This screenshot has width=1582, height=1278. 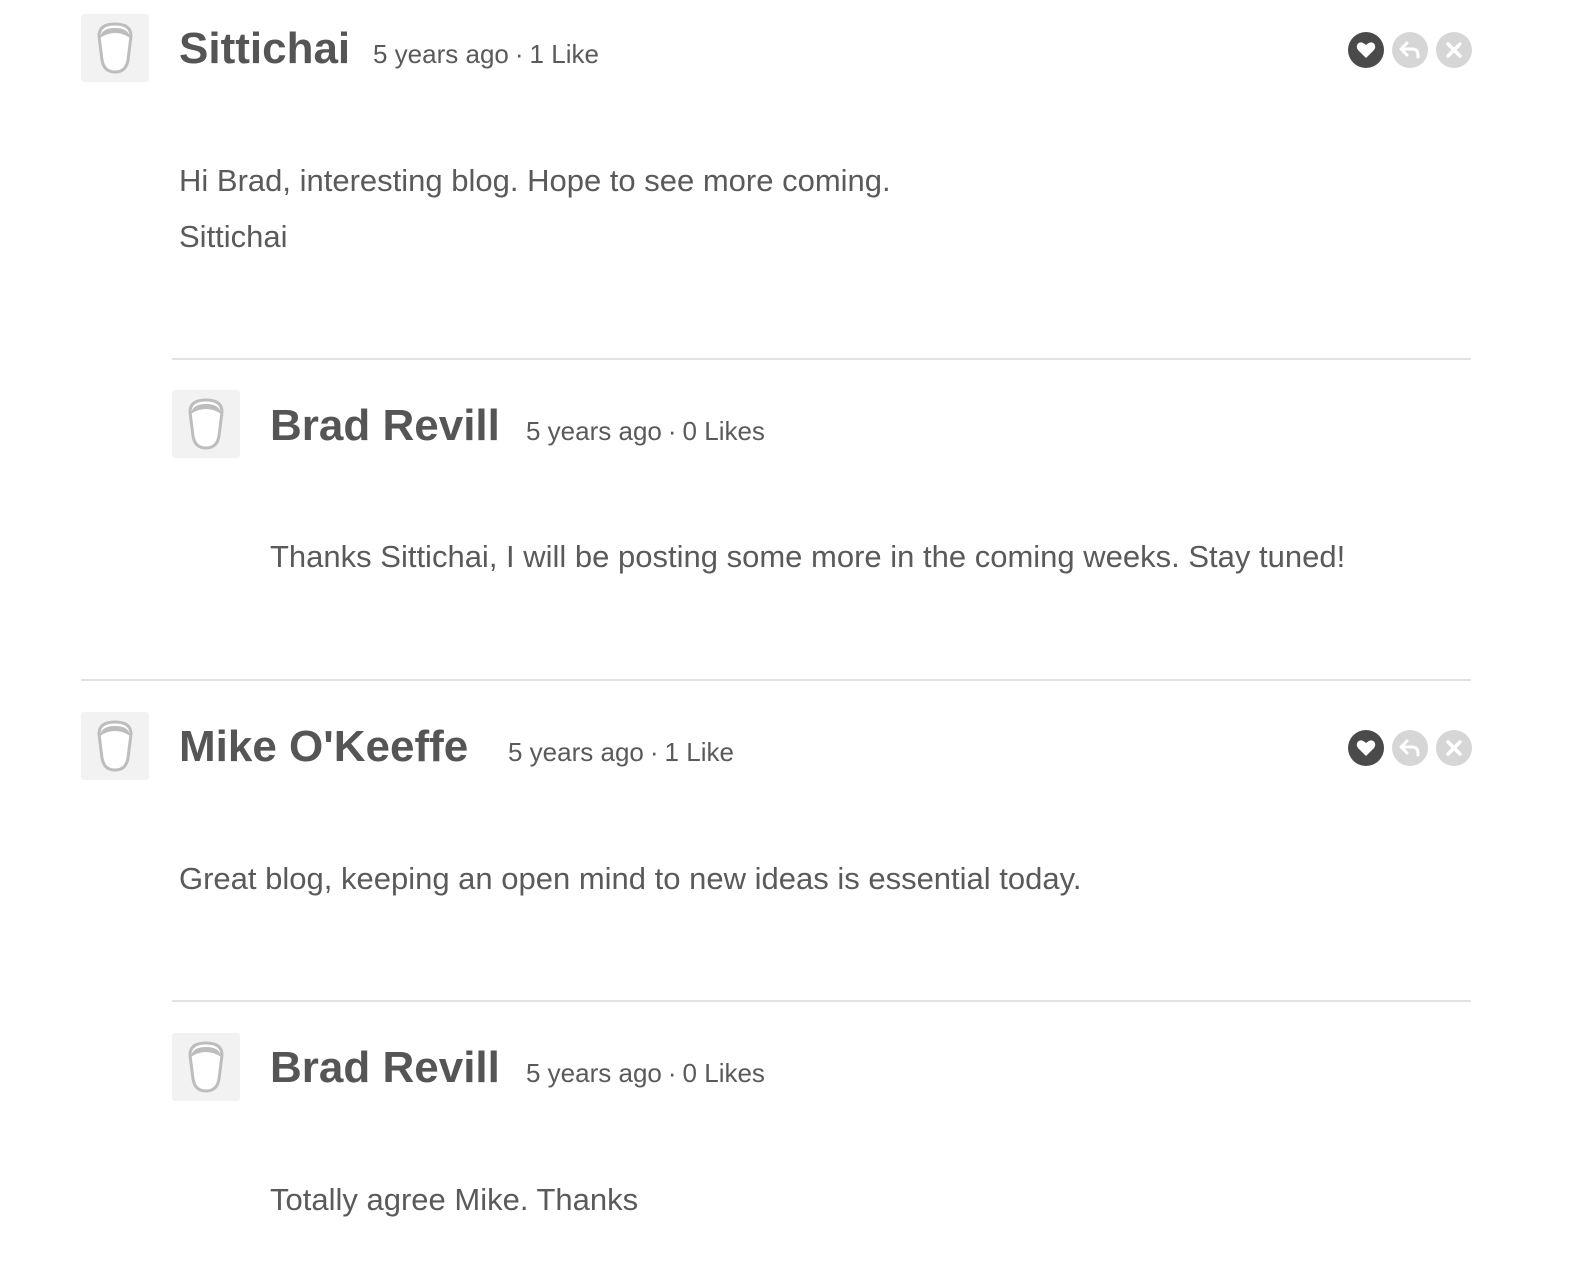 I want to click on comment-author: Sittichai, so click(x=264, y=49).